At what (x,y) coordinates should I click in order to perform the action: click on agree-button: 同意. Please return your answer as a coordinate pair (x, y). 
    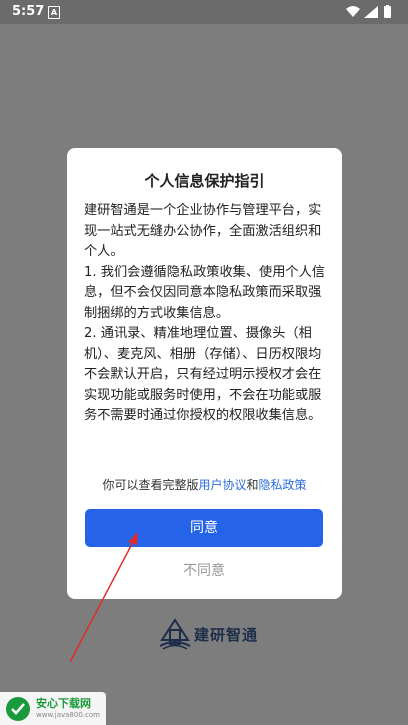
    Looking at the image, I should click on (204, 528).